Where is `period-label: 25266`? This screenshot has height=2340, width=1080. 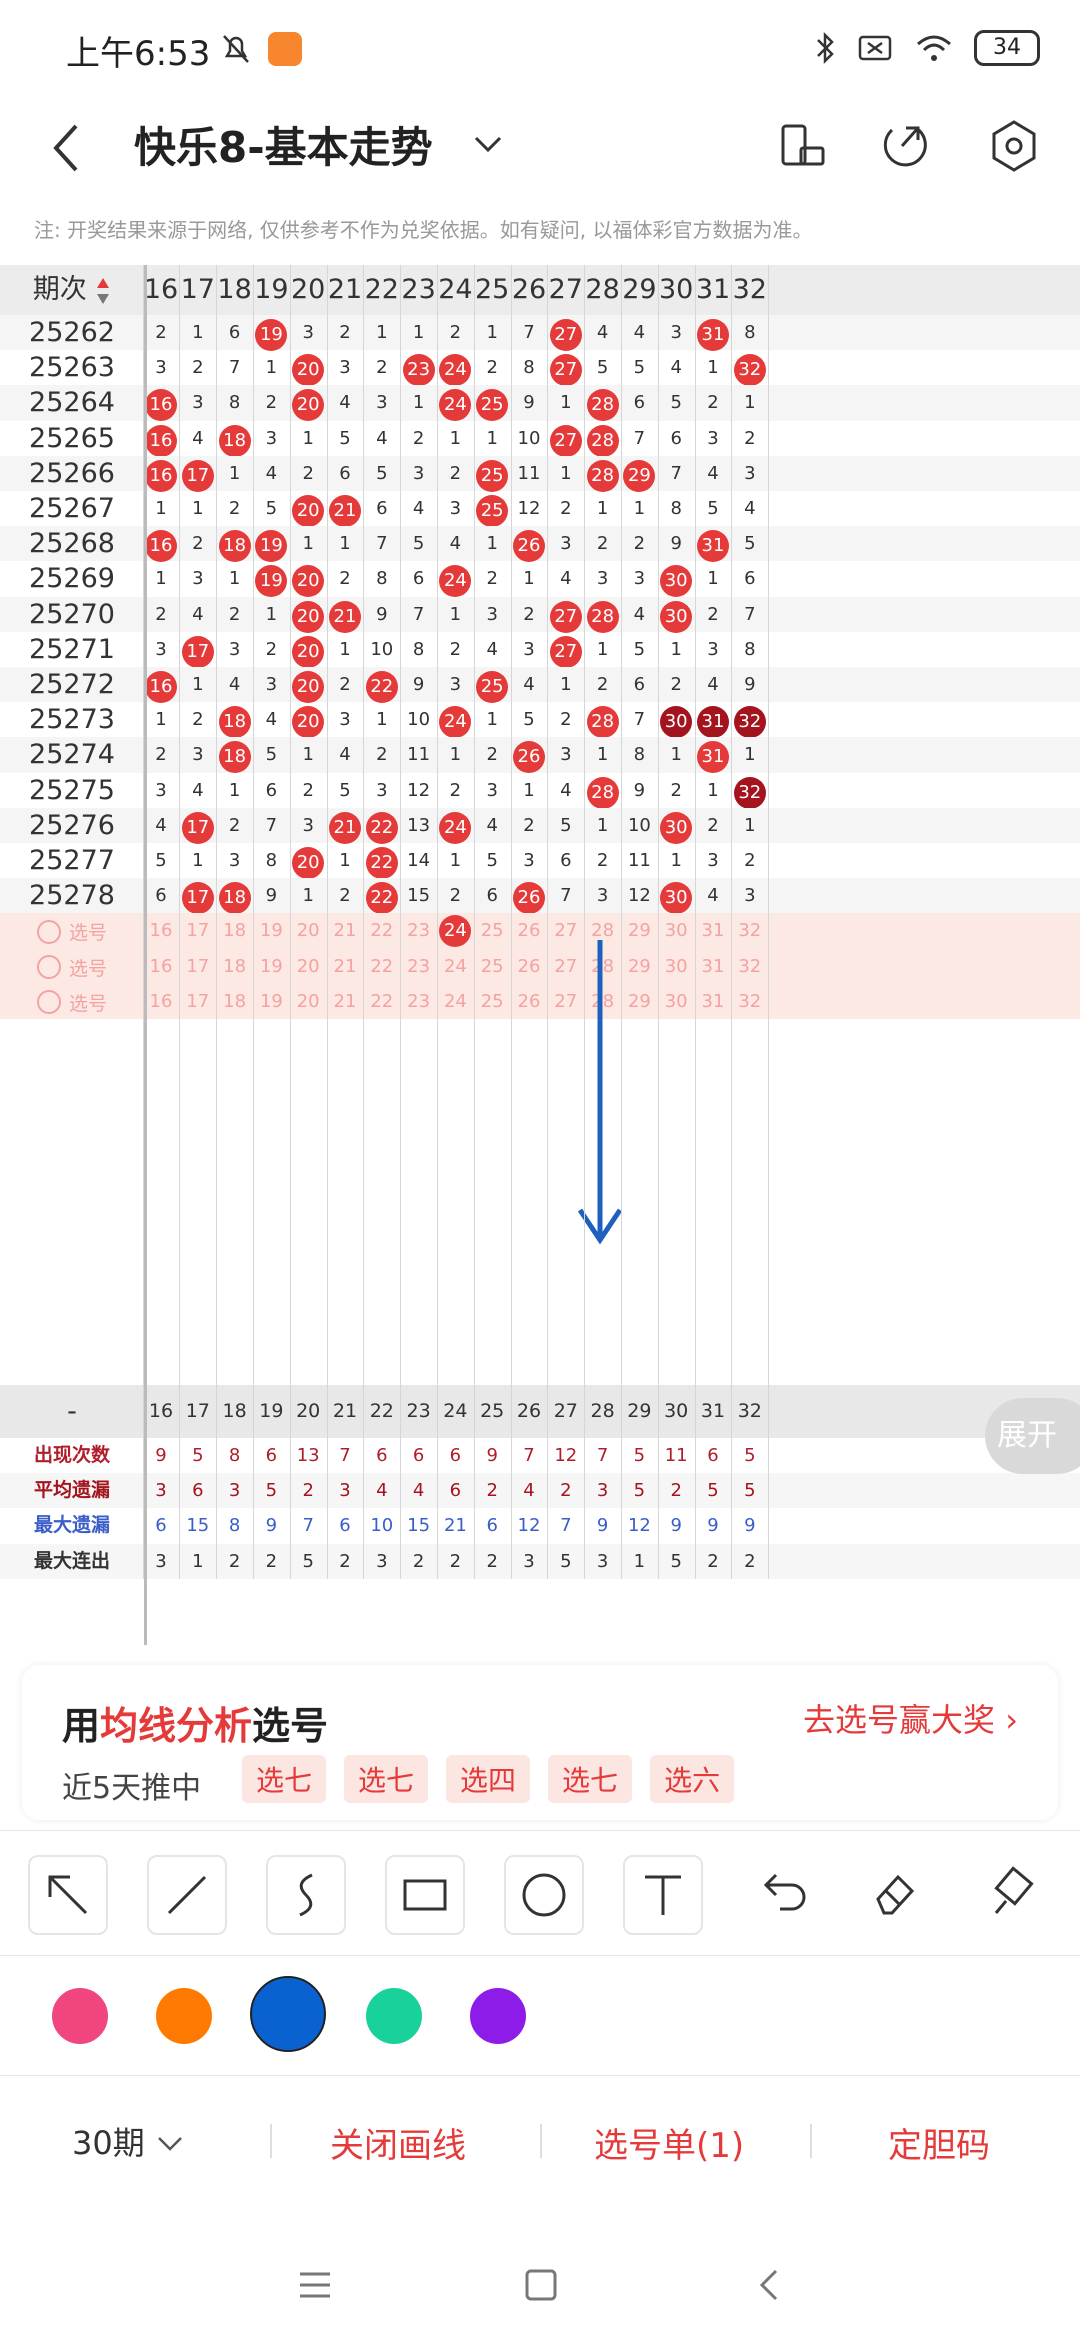 period-label: 25266 is located at coordinates (72, 473).